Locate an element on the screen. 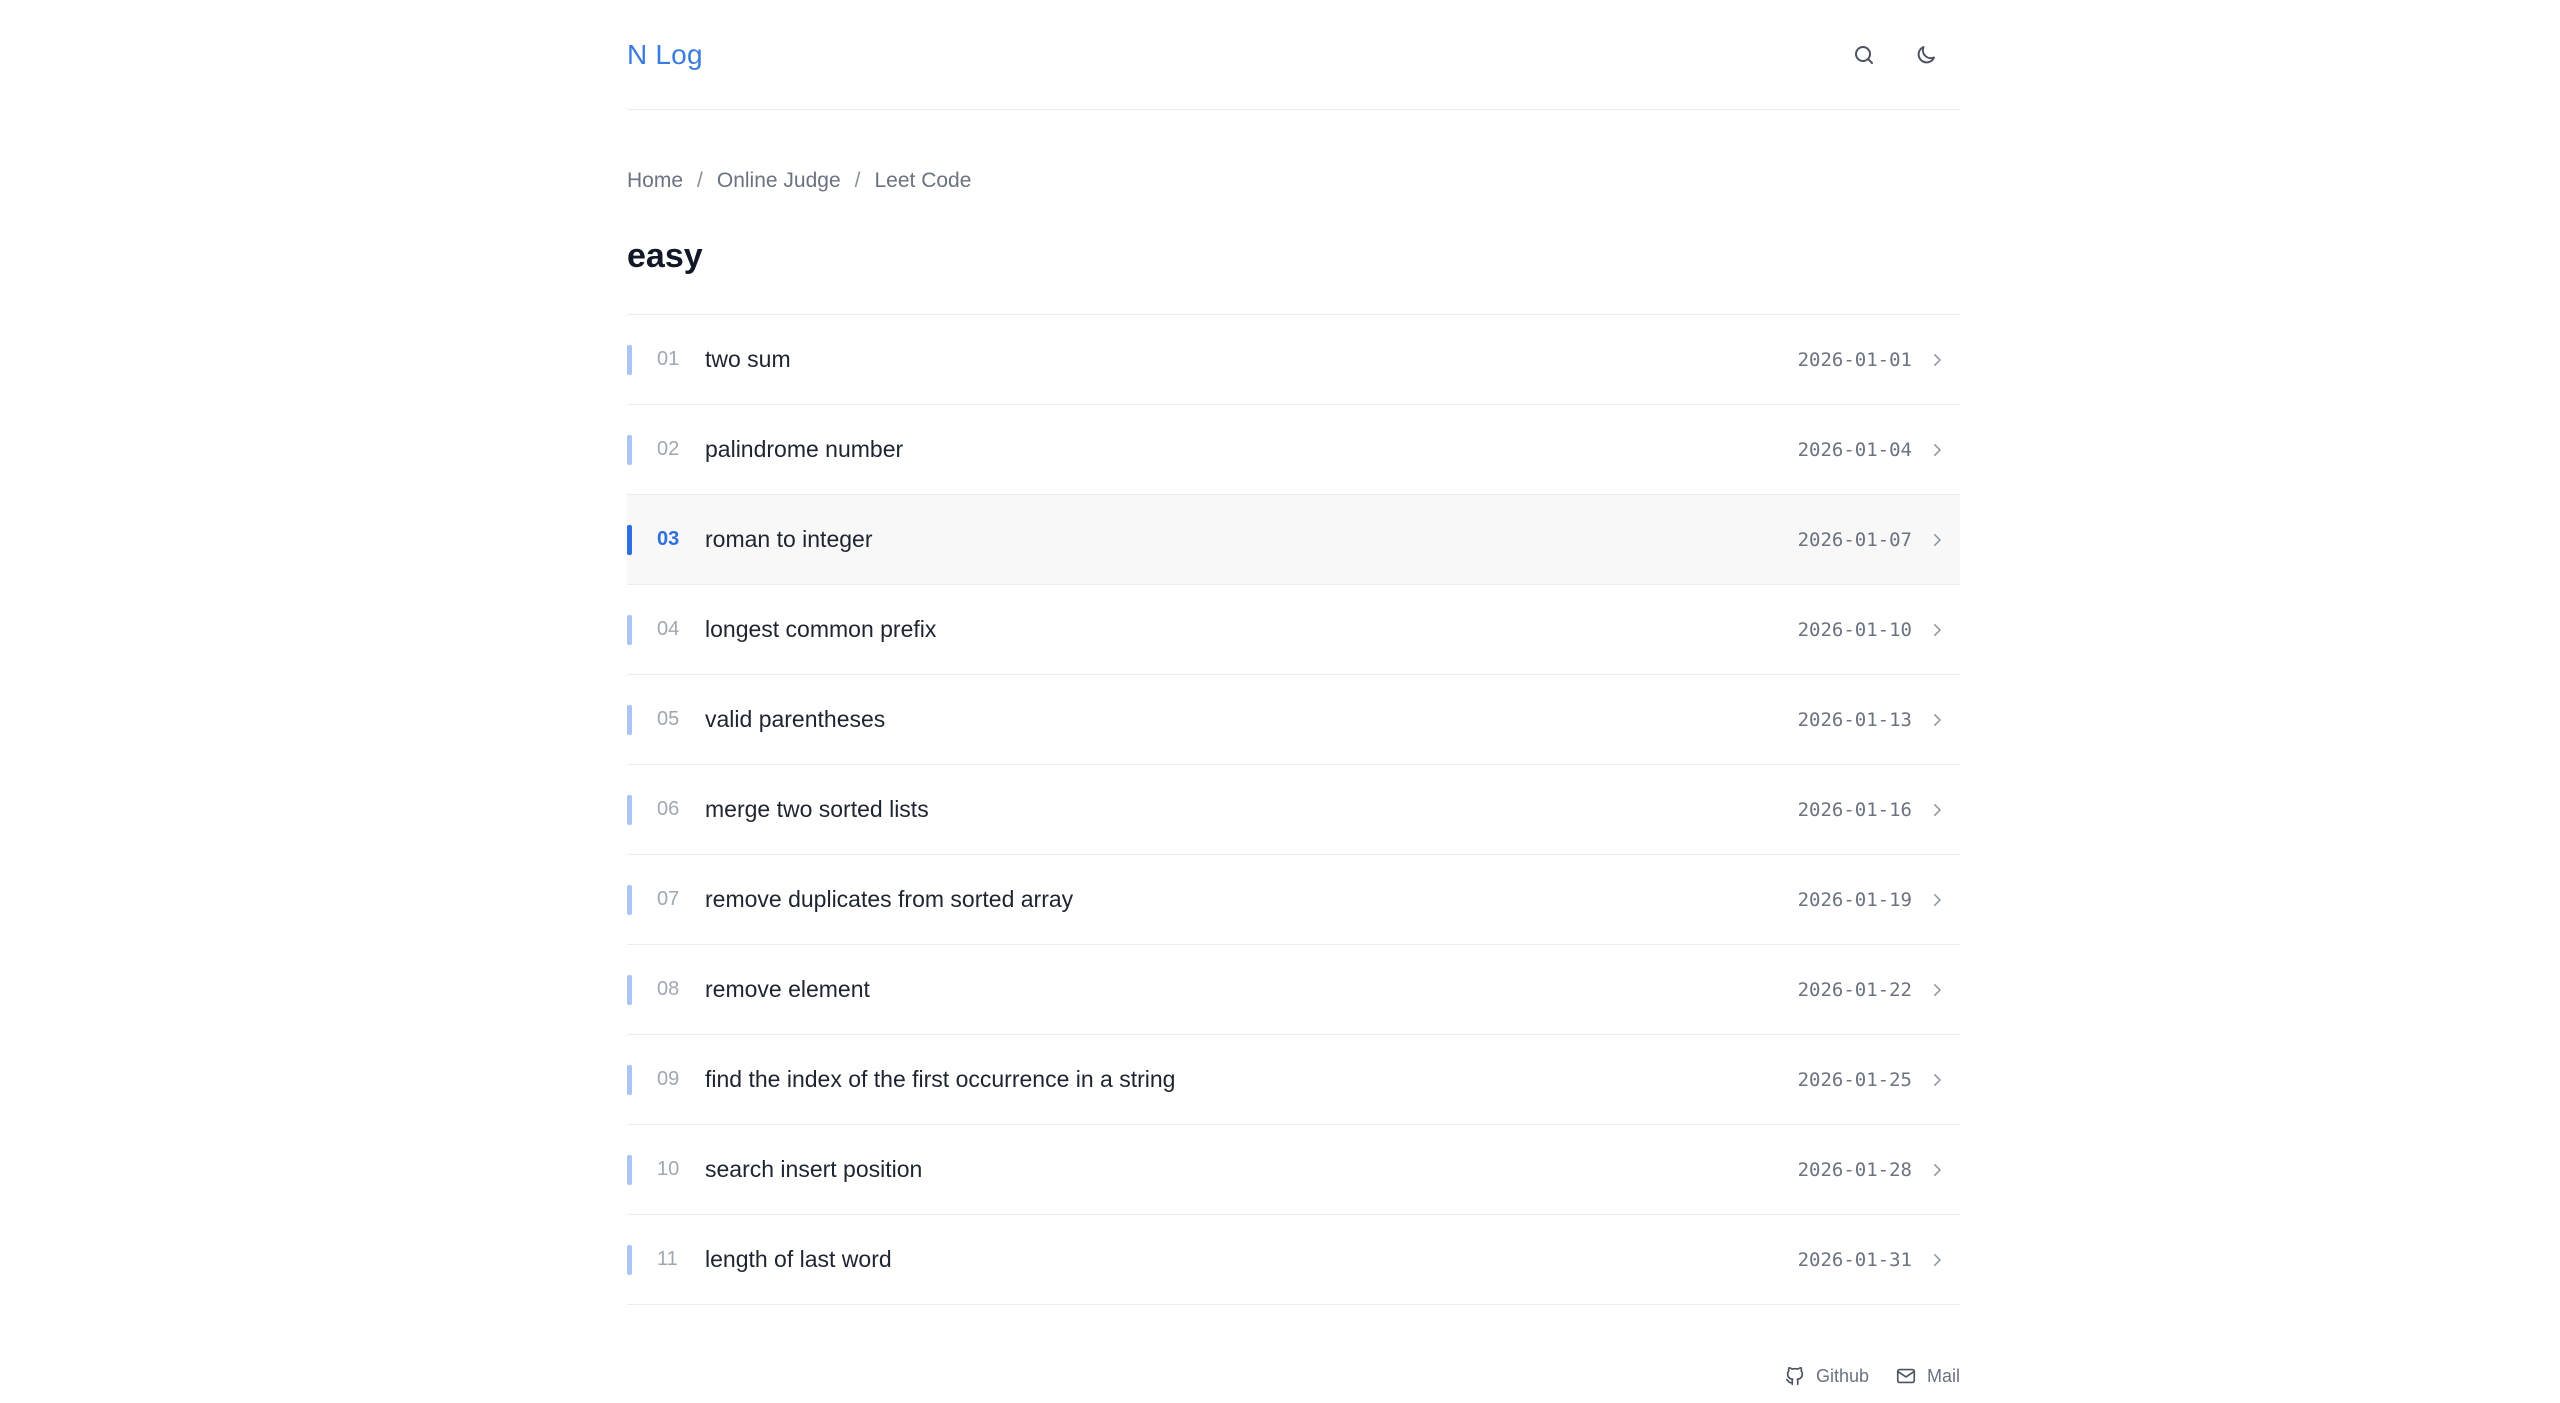 The image size is (2560, 1403). github-label: Github is located at coordinates (1842, 1375).